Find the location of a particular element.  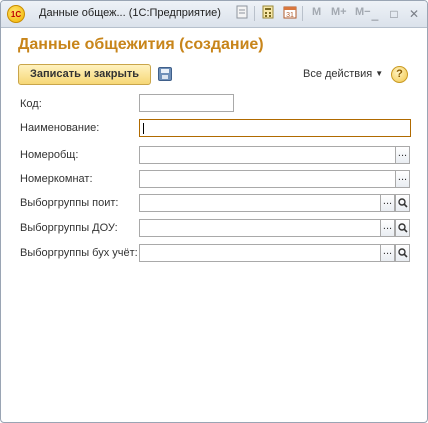

group-dou-search-button is located at coordinates (402, 228).